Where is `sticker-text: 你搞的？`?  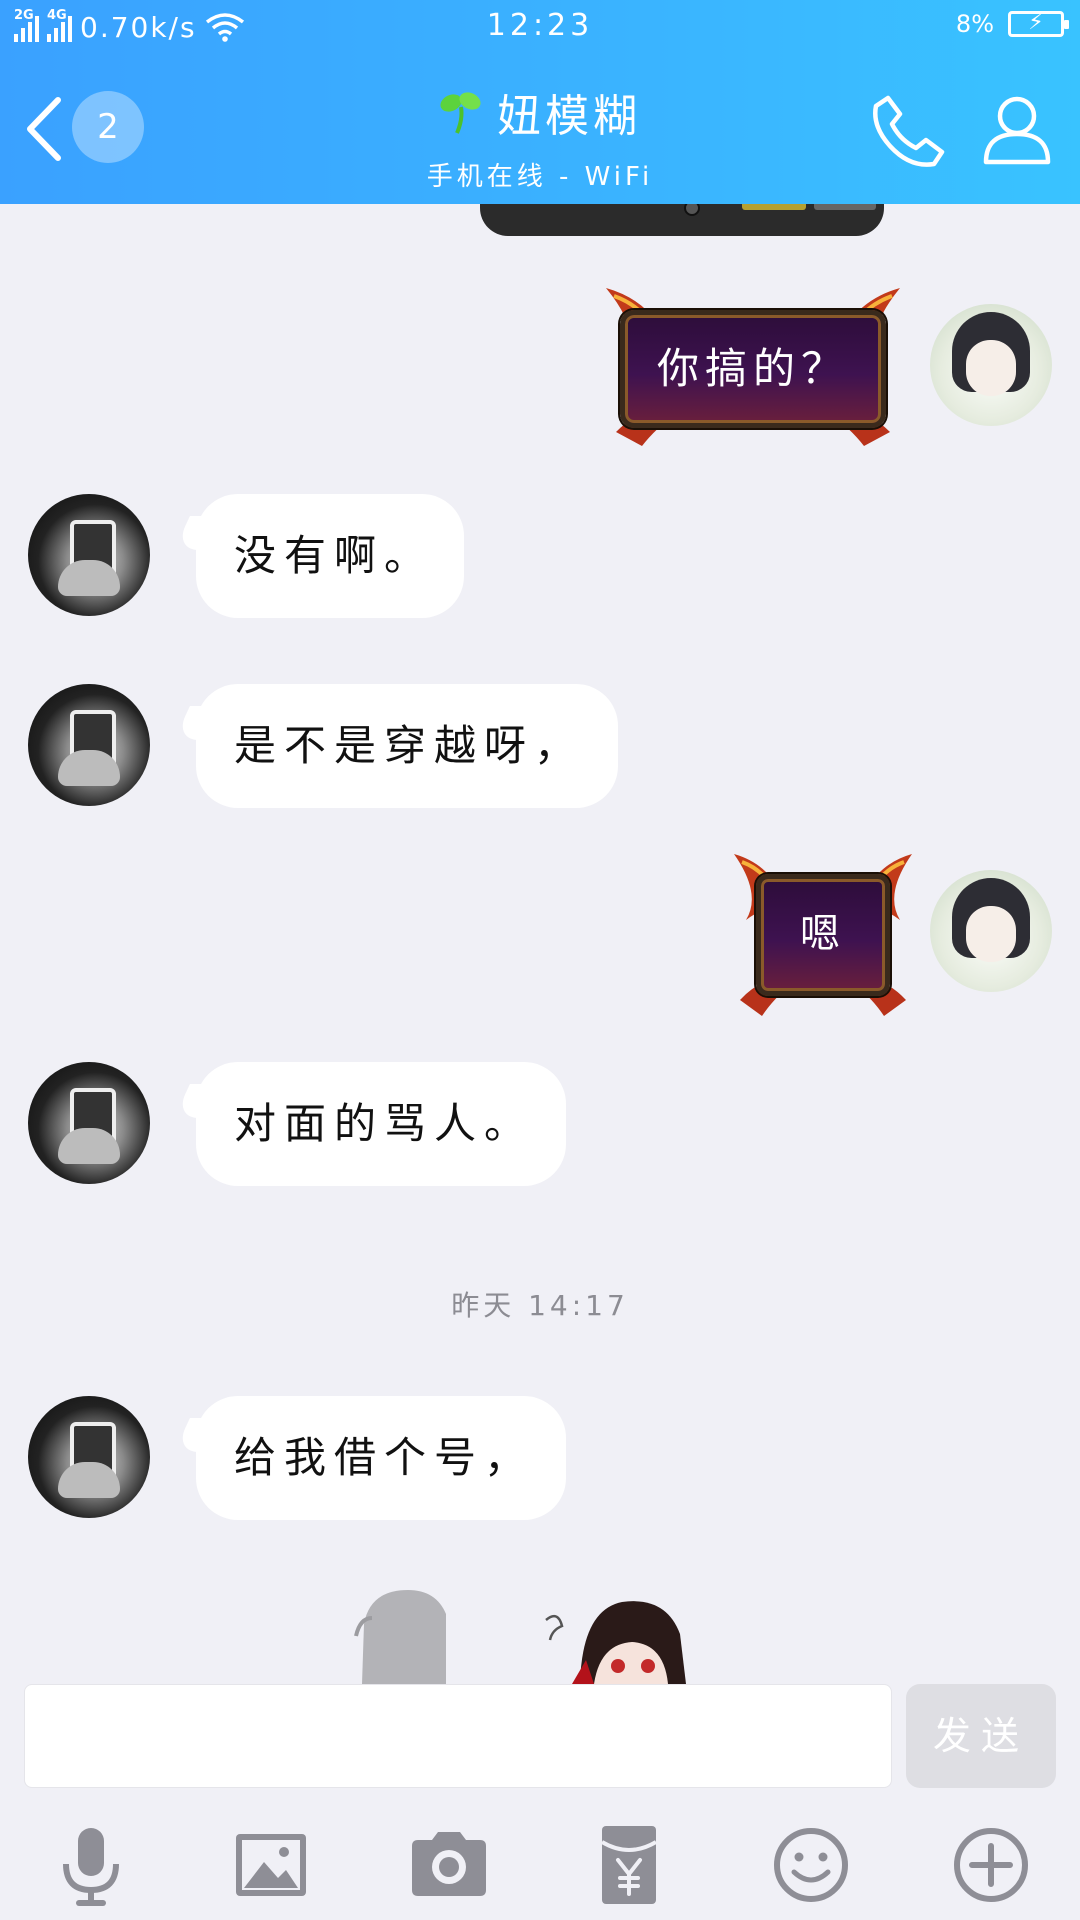
sticker-text: 你搞的？ is located at coordinates (753, 369).